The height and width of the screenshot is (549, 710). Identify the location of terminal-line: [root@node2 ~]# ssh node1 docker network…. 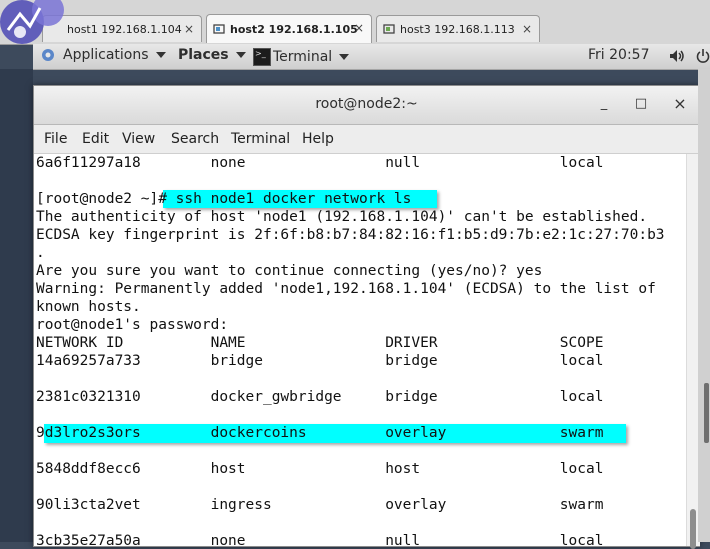
(224, 199).